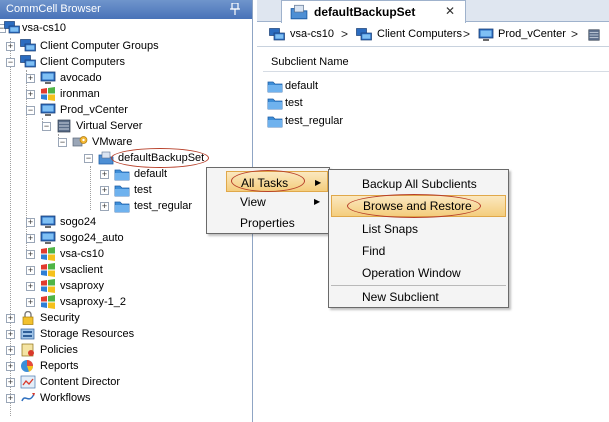  I want to click on menu-item-label: Properties, so click(267, 223).